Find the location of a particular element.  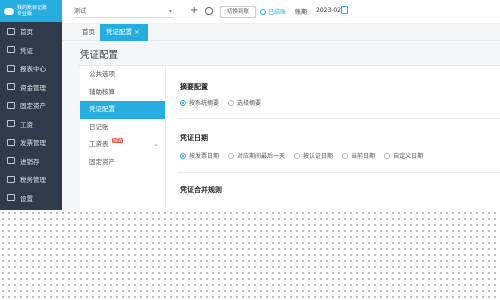

sidebar-item-label: 发票管理 is located at coordinates (33, 143).